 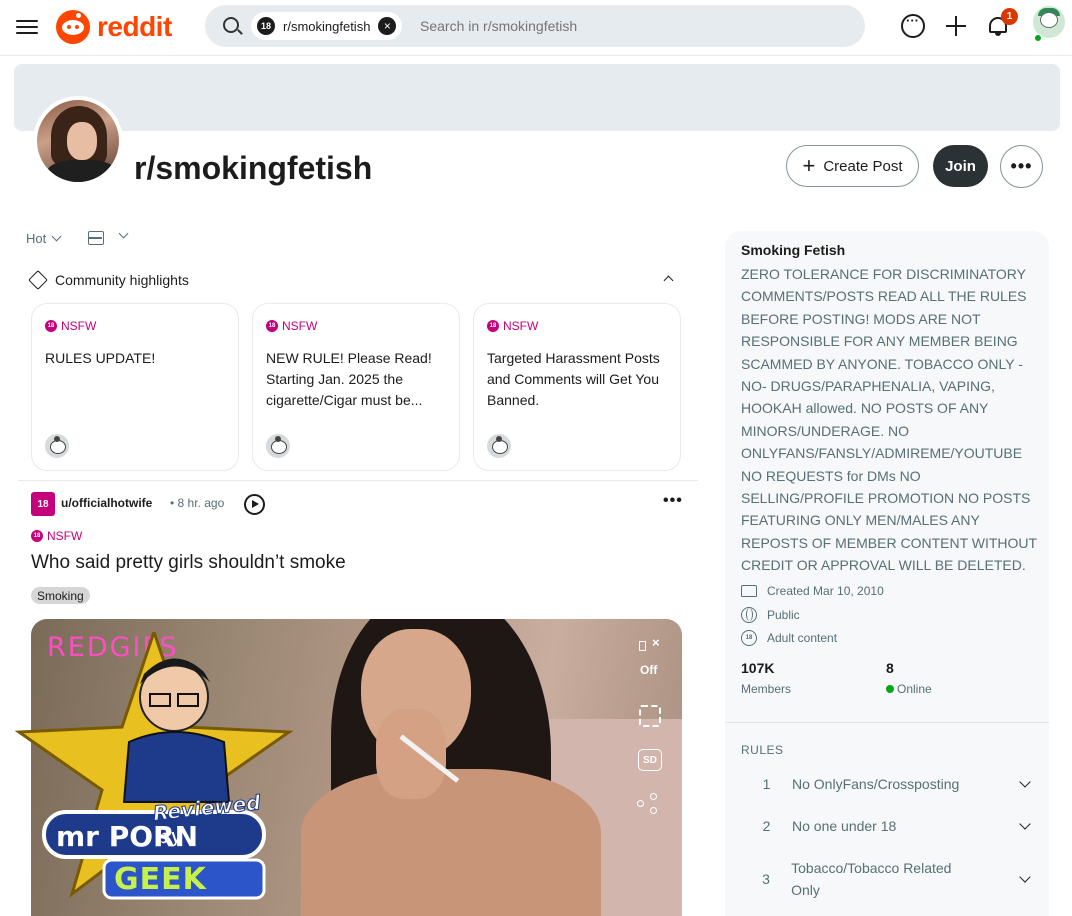 What do you see at coordinates (766, 826) in the screenshot?
I see `rule-number: 2` at bounding box center [766, 826].